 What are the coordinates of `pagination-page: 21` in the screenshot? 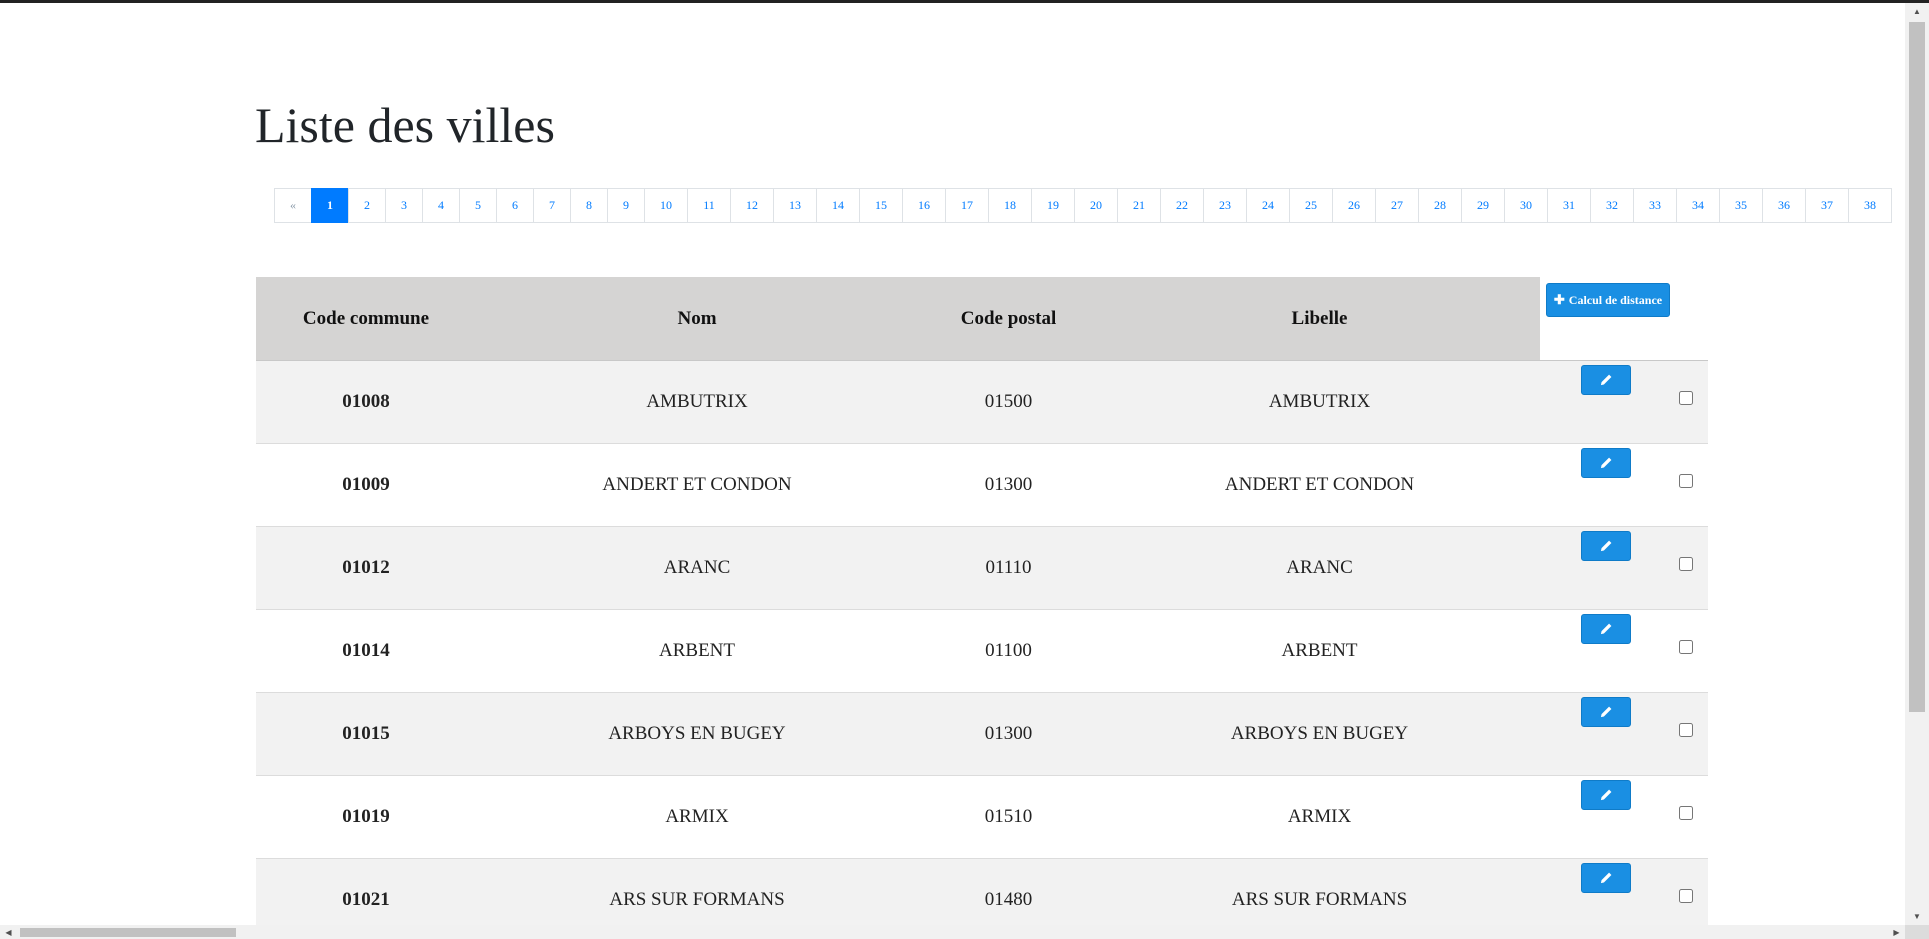 It's located at (1139, 205).